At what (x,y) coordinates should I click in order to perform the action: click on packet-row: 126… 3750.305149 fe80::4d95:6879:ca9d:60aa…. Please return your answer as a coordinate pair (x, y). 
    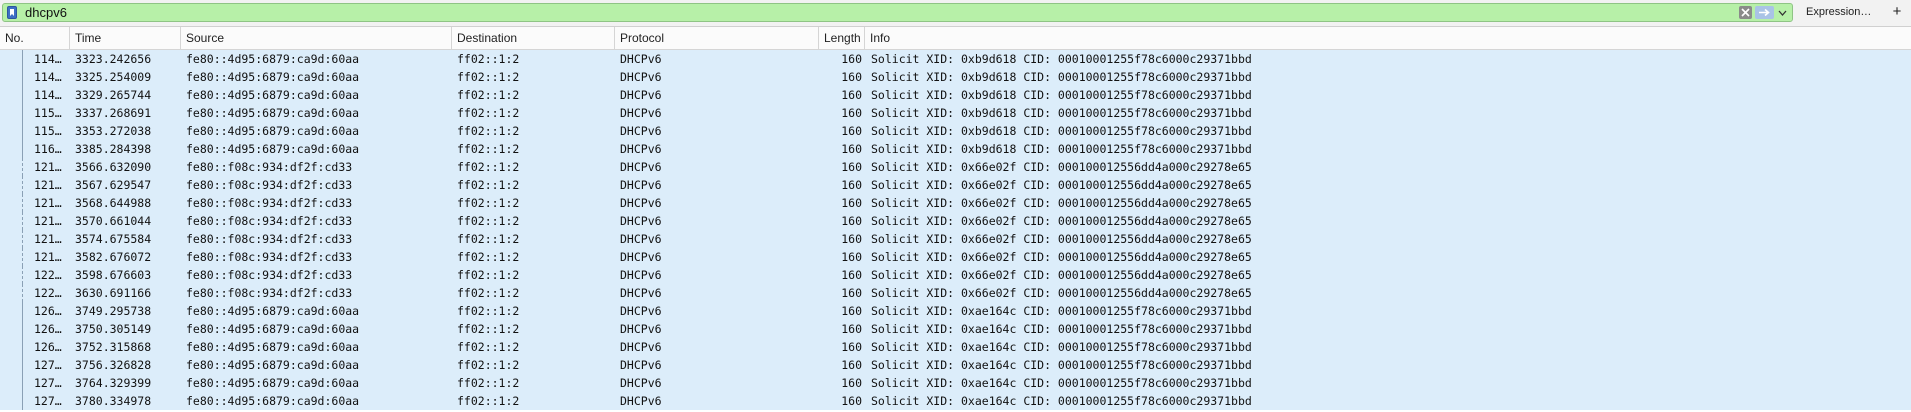
    Looking at the image, I should click on (955, 329).